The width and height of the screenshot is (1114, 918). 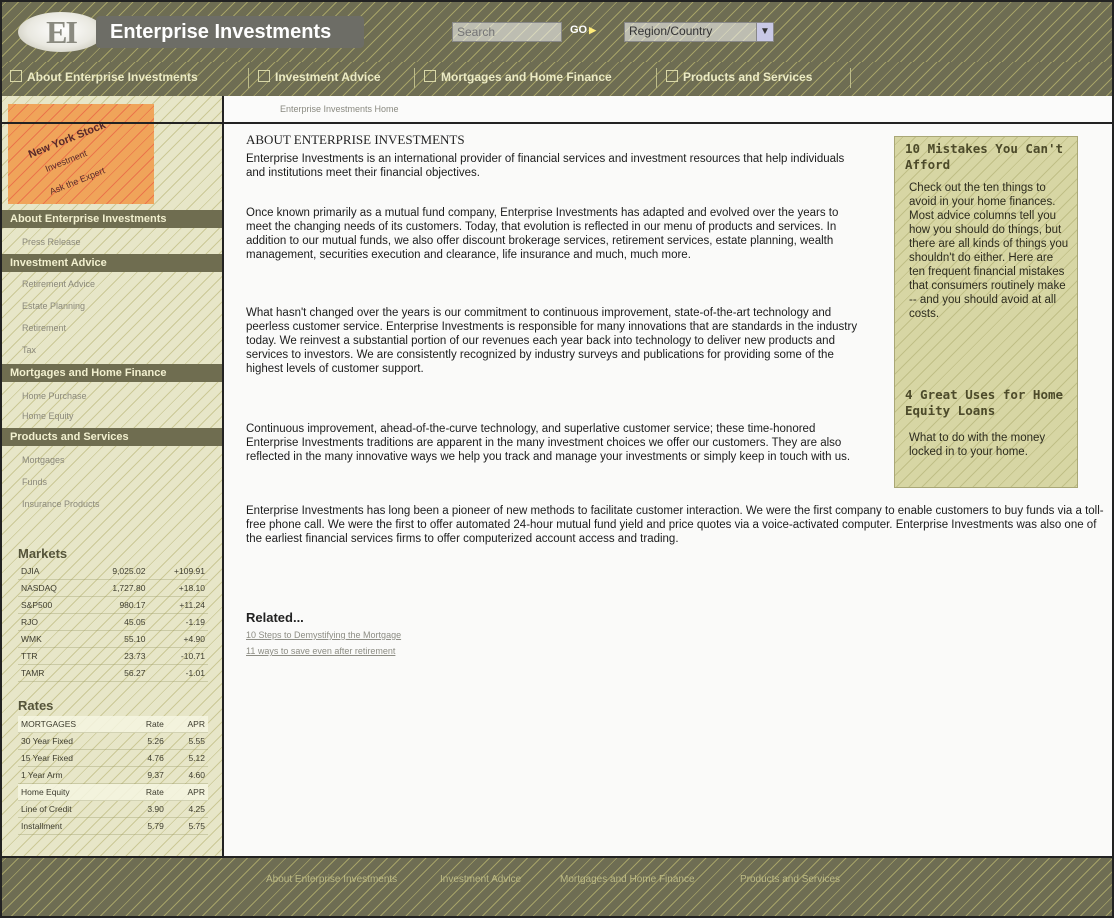 I want to click on nav-item-investment-advice: Investment Advice, so click(x=319, y=77).